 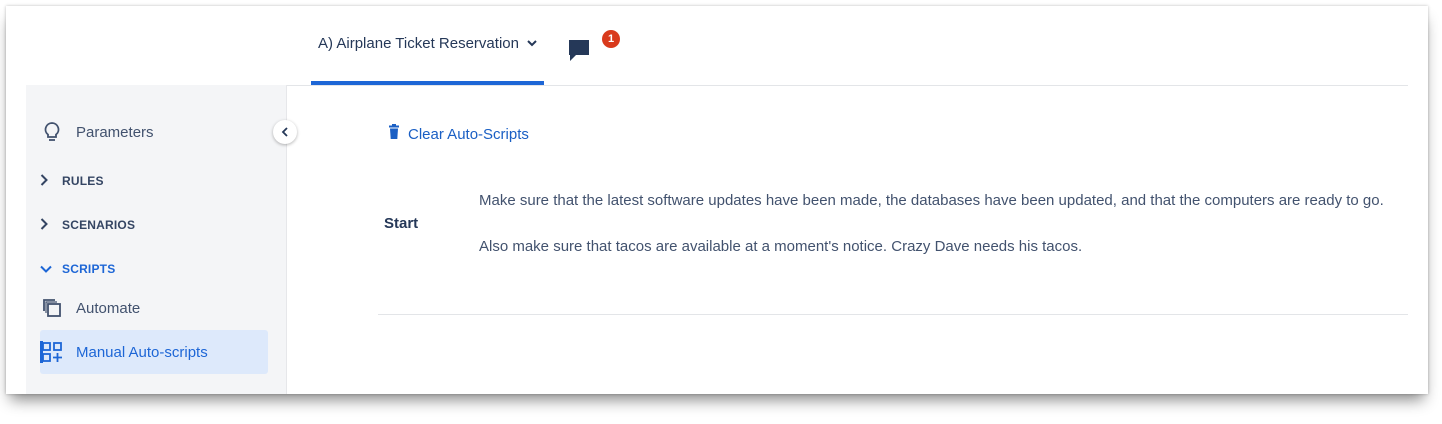 I want to click on collapse-sidebar-button, so click(x=285, y=132).